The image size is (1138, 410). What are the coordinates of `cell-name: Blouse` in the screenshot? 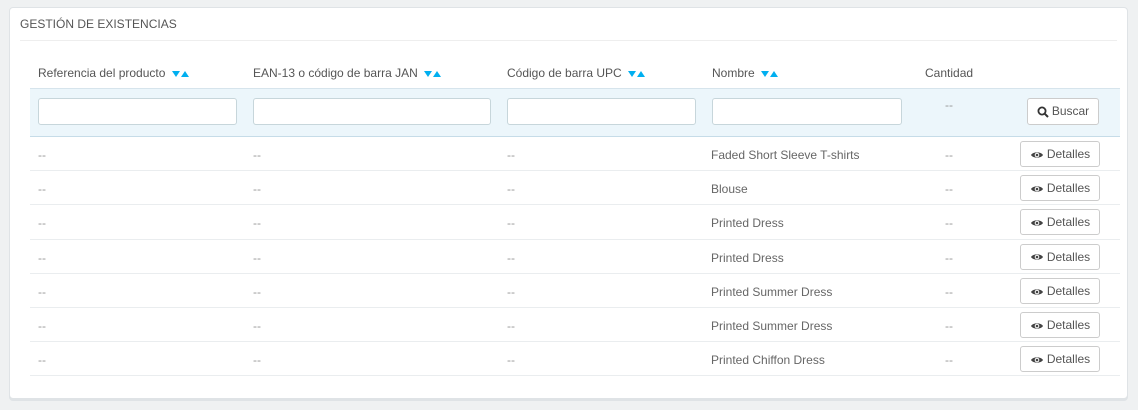 It's located at (729, 189).